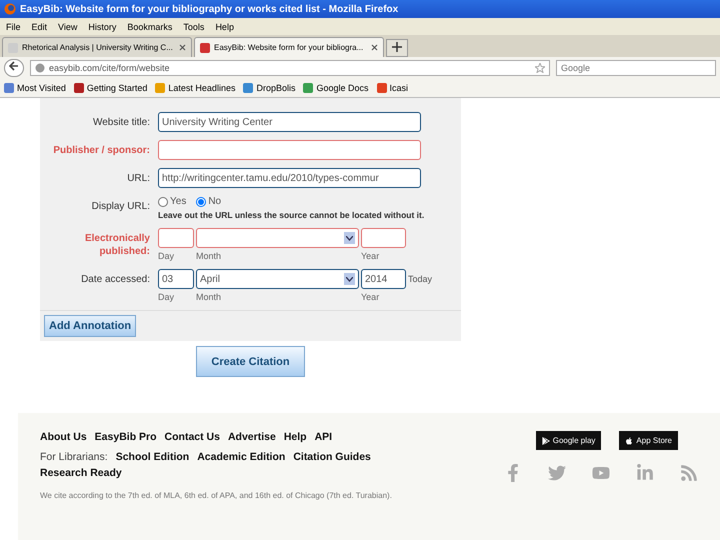 The height and width of the screenshot is (540, 720). Describe the element at coordinates (192, 437) in the screenshot. I see `footer-link: Contact Us` at that location.